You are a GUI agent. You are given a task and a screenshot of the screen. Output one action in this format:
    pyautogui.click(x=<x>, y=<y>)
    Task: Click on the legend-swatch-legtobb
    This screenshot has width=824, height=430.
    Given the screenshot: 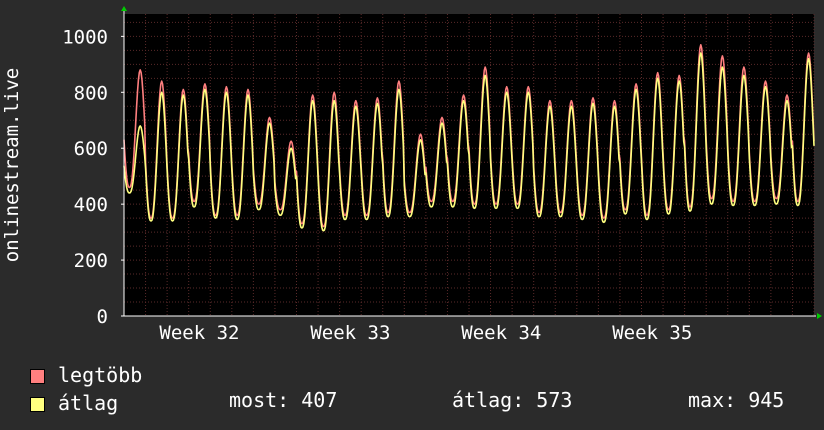 What is the action you would take?
    pyautogui.click(x=37, y=376)
    